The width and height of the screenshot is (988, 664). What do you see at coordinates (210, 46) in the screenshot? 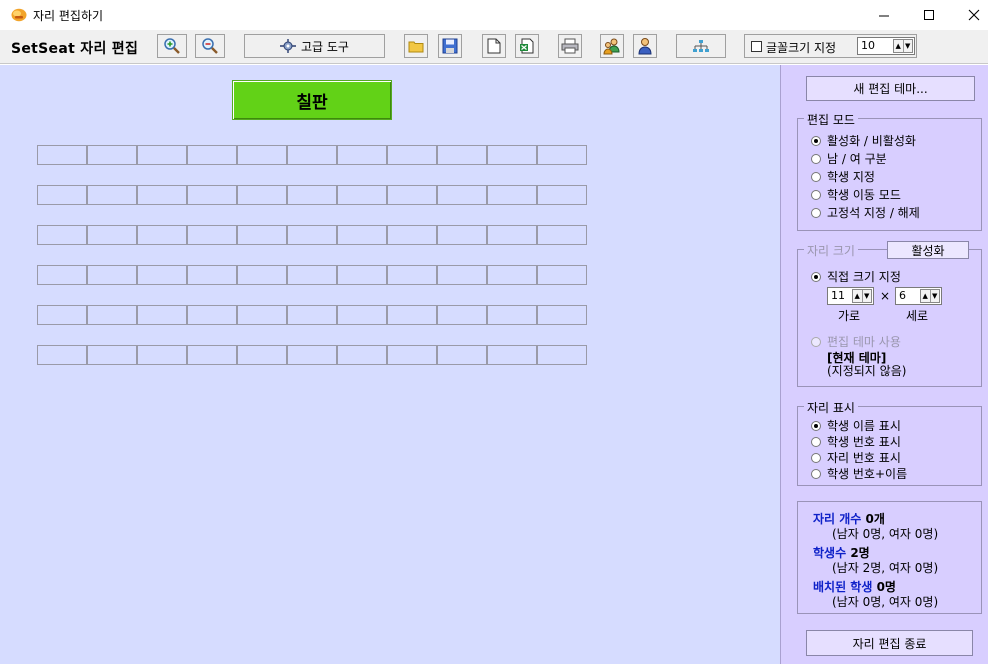
I see `zoom-out-button` at bounding box center [210, 46].